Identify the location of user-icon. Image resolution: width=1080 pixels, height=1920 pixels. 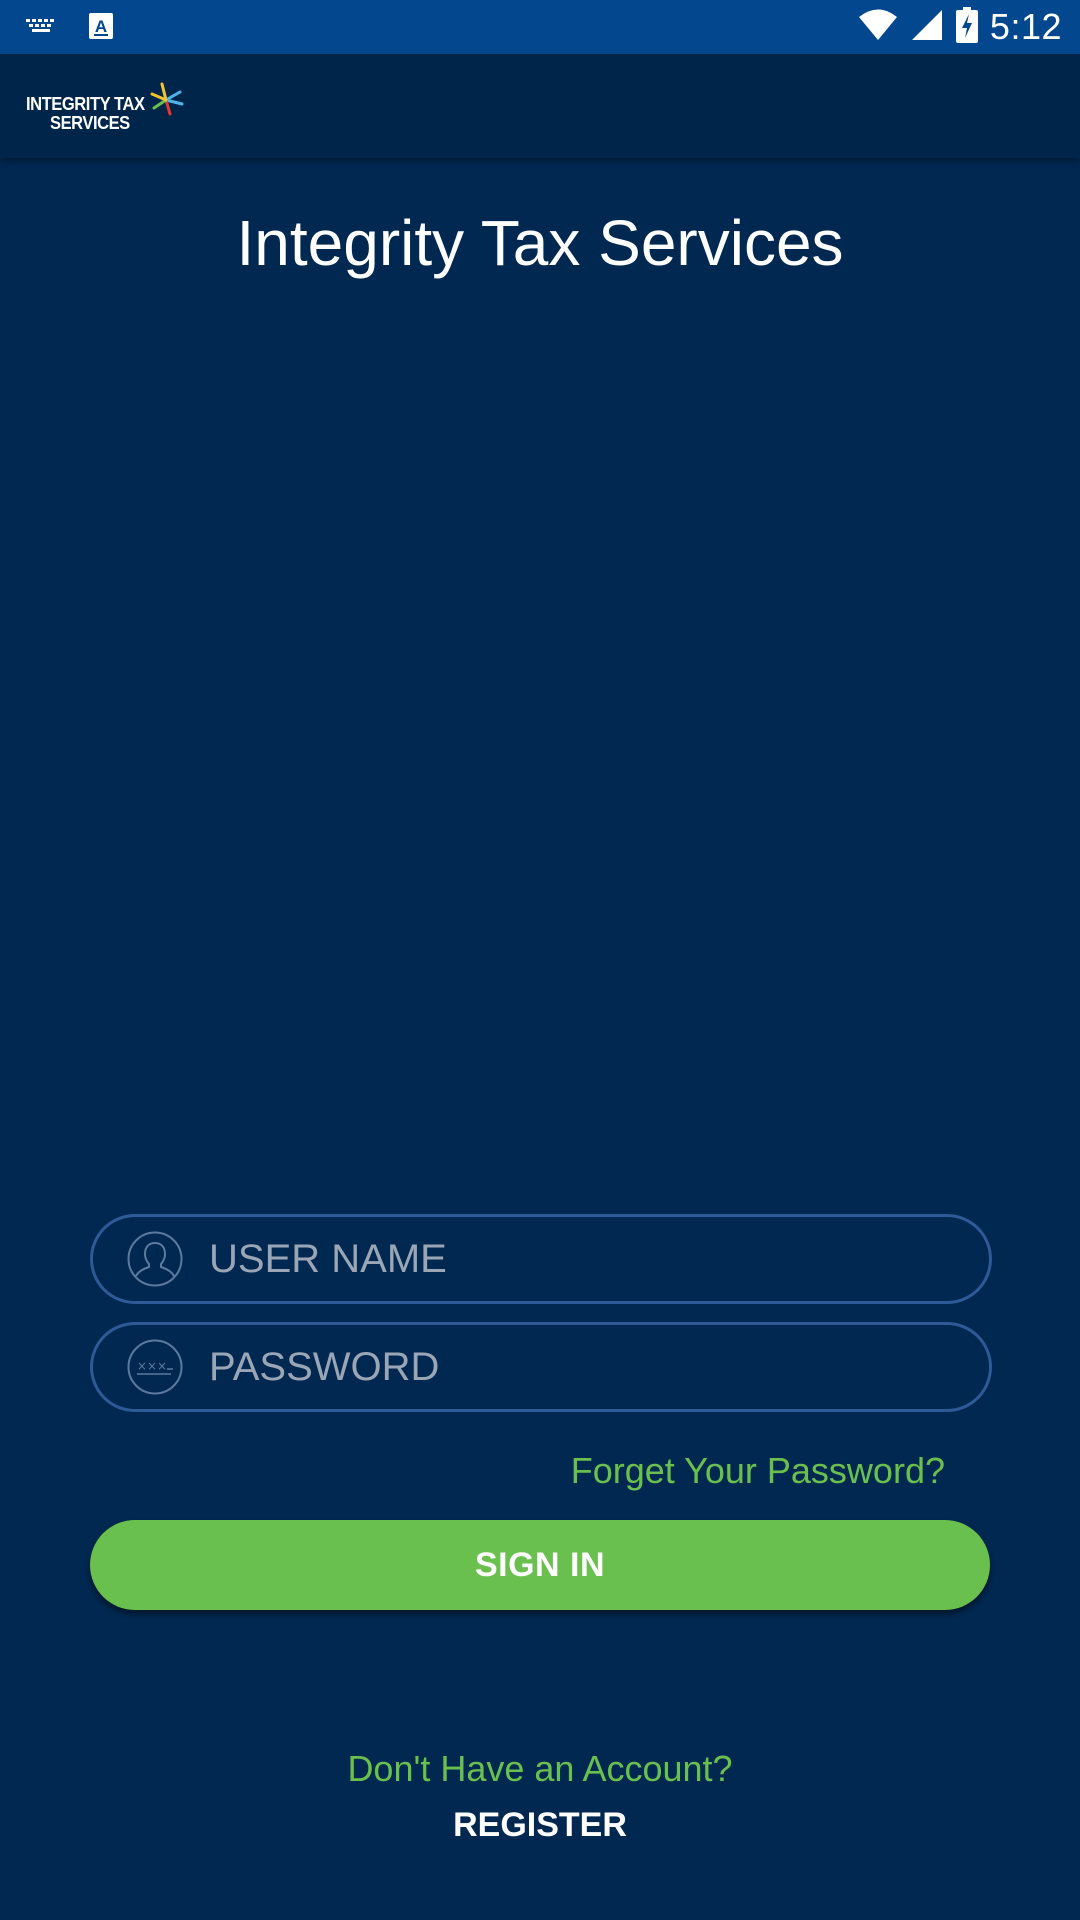
(155, 1259).